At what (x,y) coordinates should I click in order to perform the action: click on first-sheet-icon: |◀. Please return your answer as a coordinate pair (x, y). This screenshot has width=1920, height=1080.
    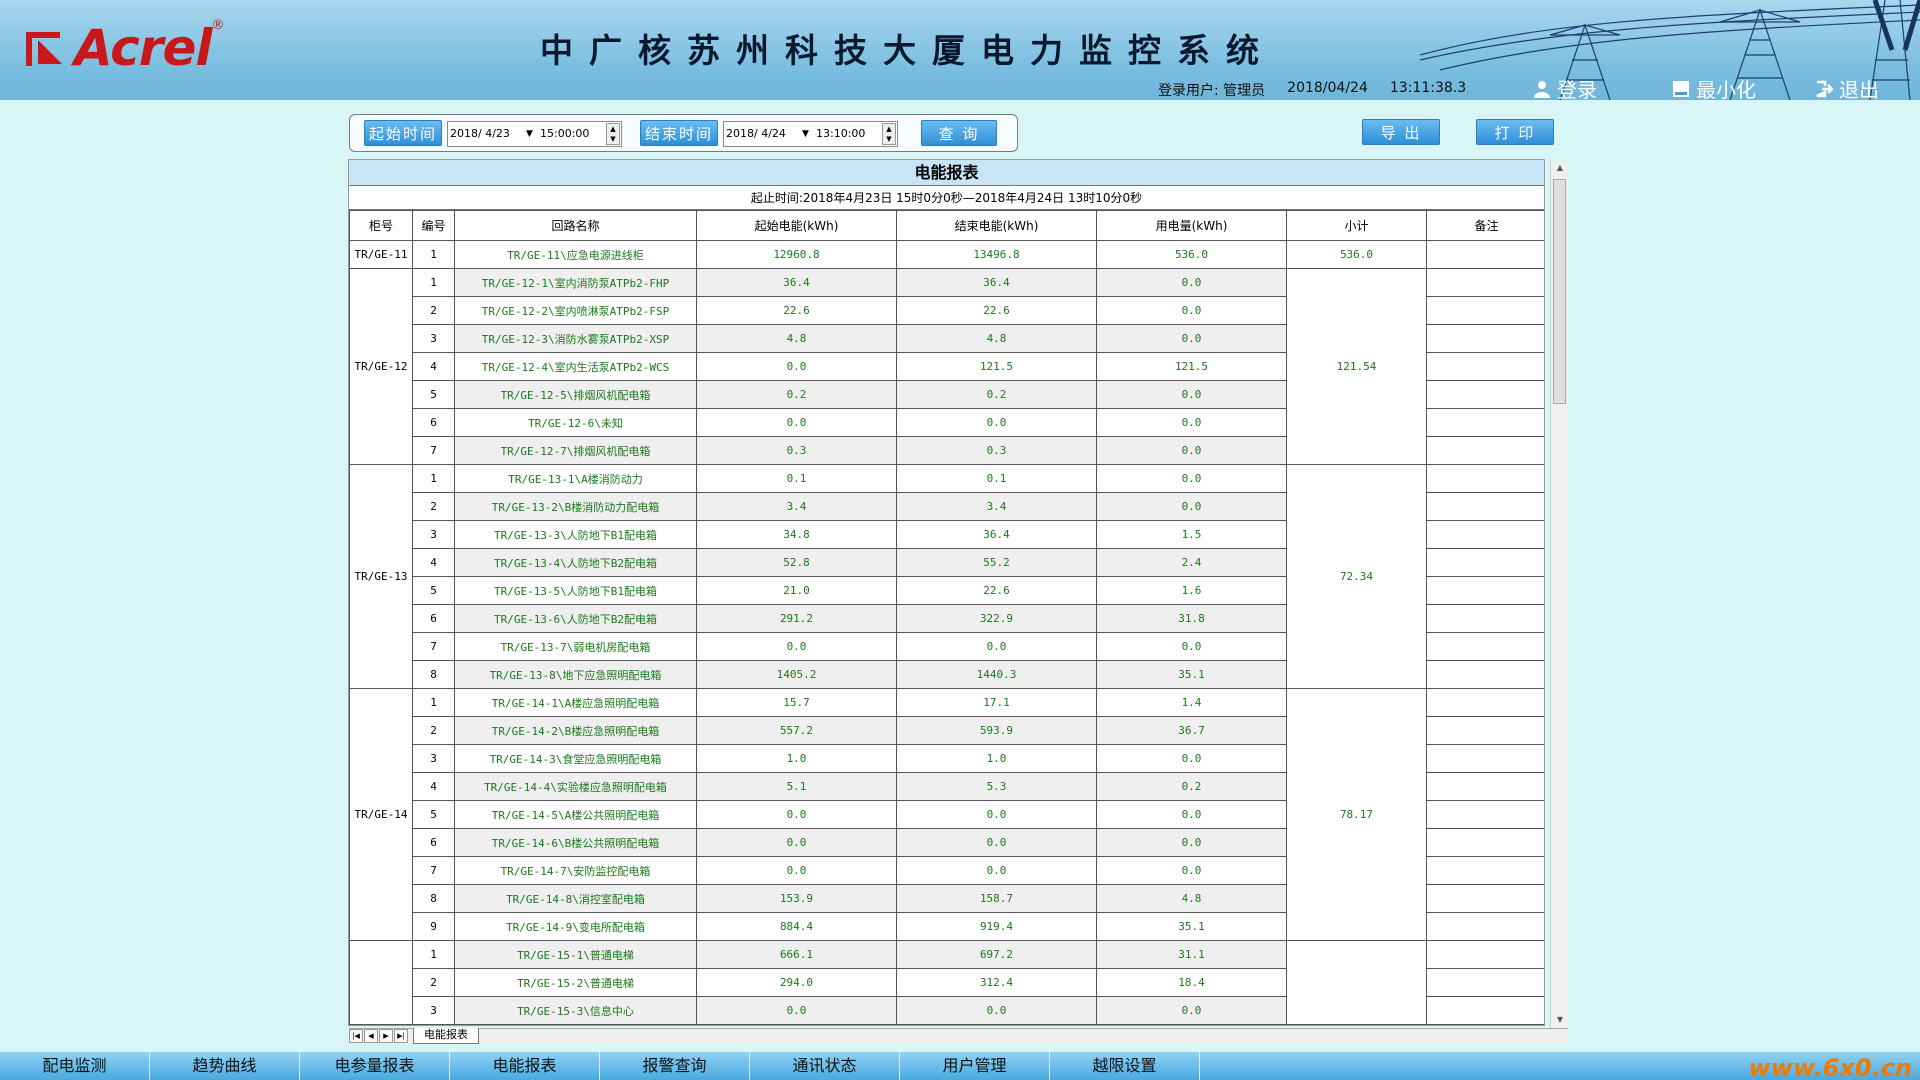
    Looking at the image, I should click on (356, 1036).